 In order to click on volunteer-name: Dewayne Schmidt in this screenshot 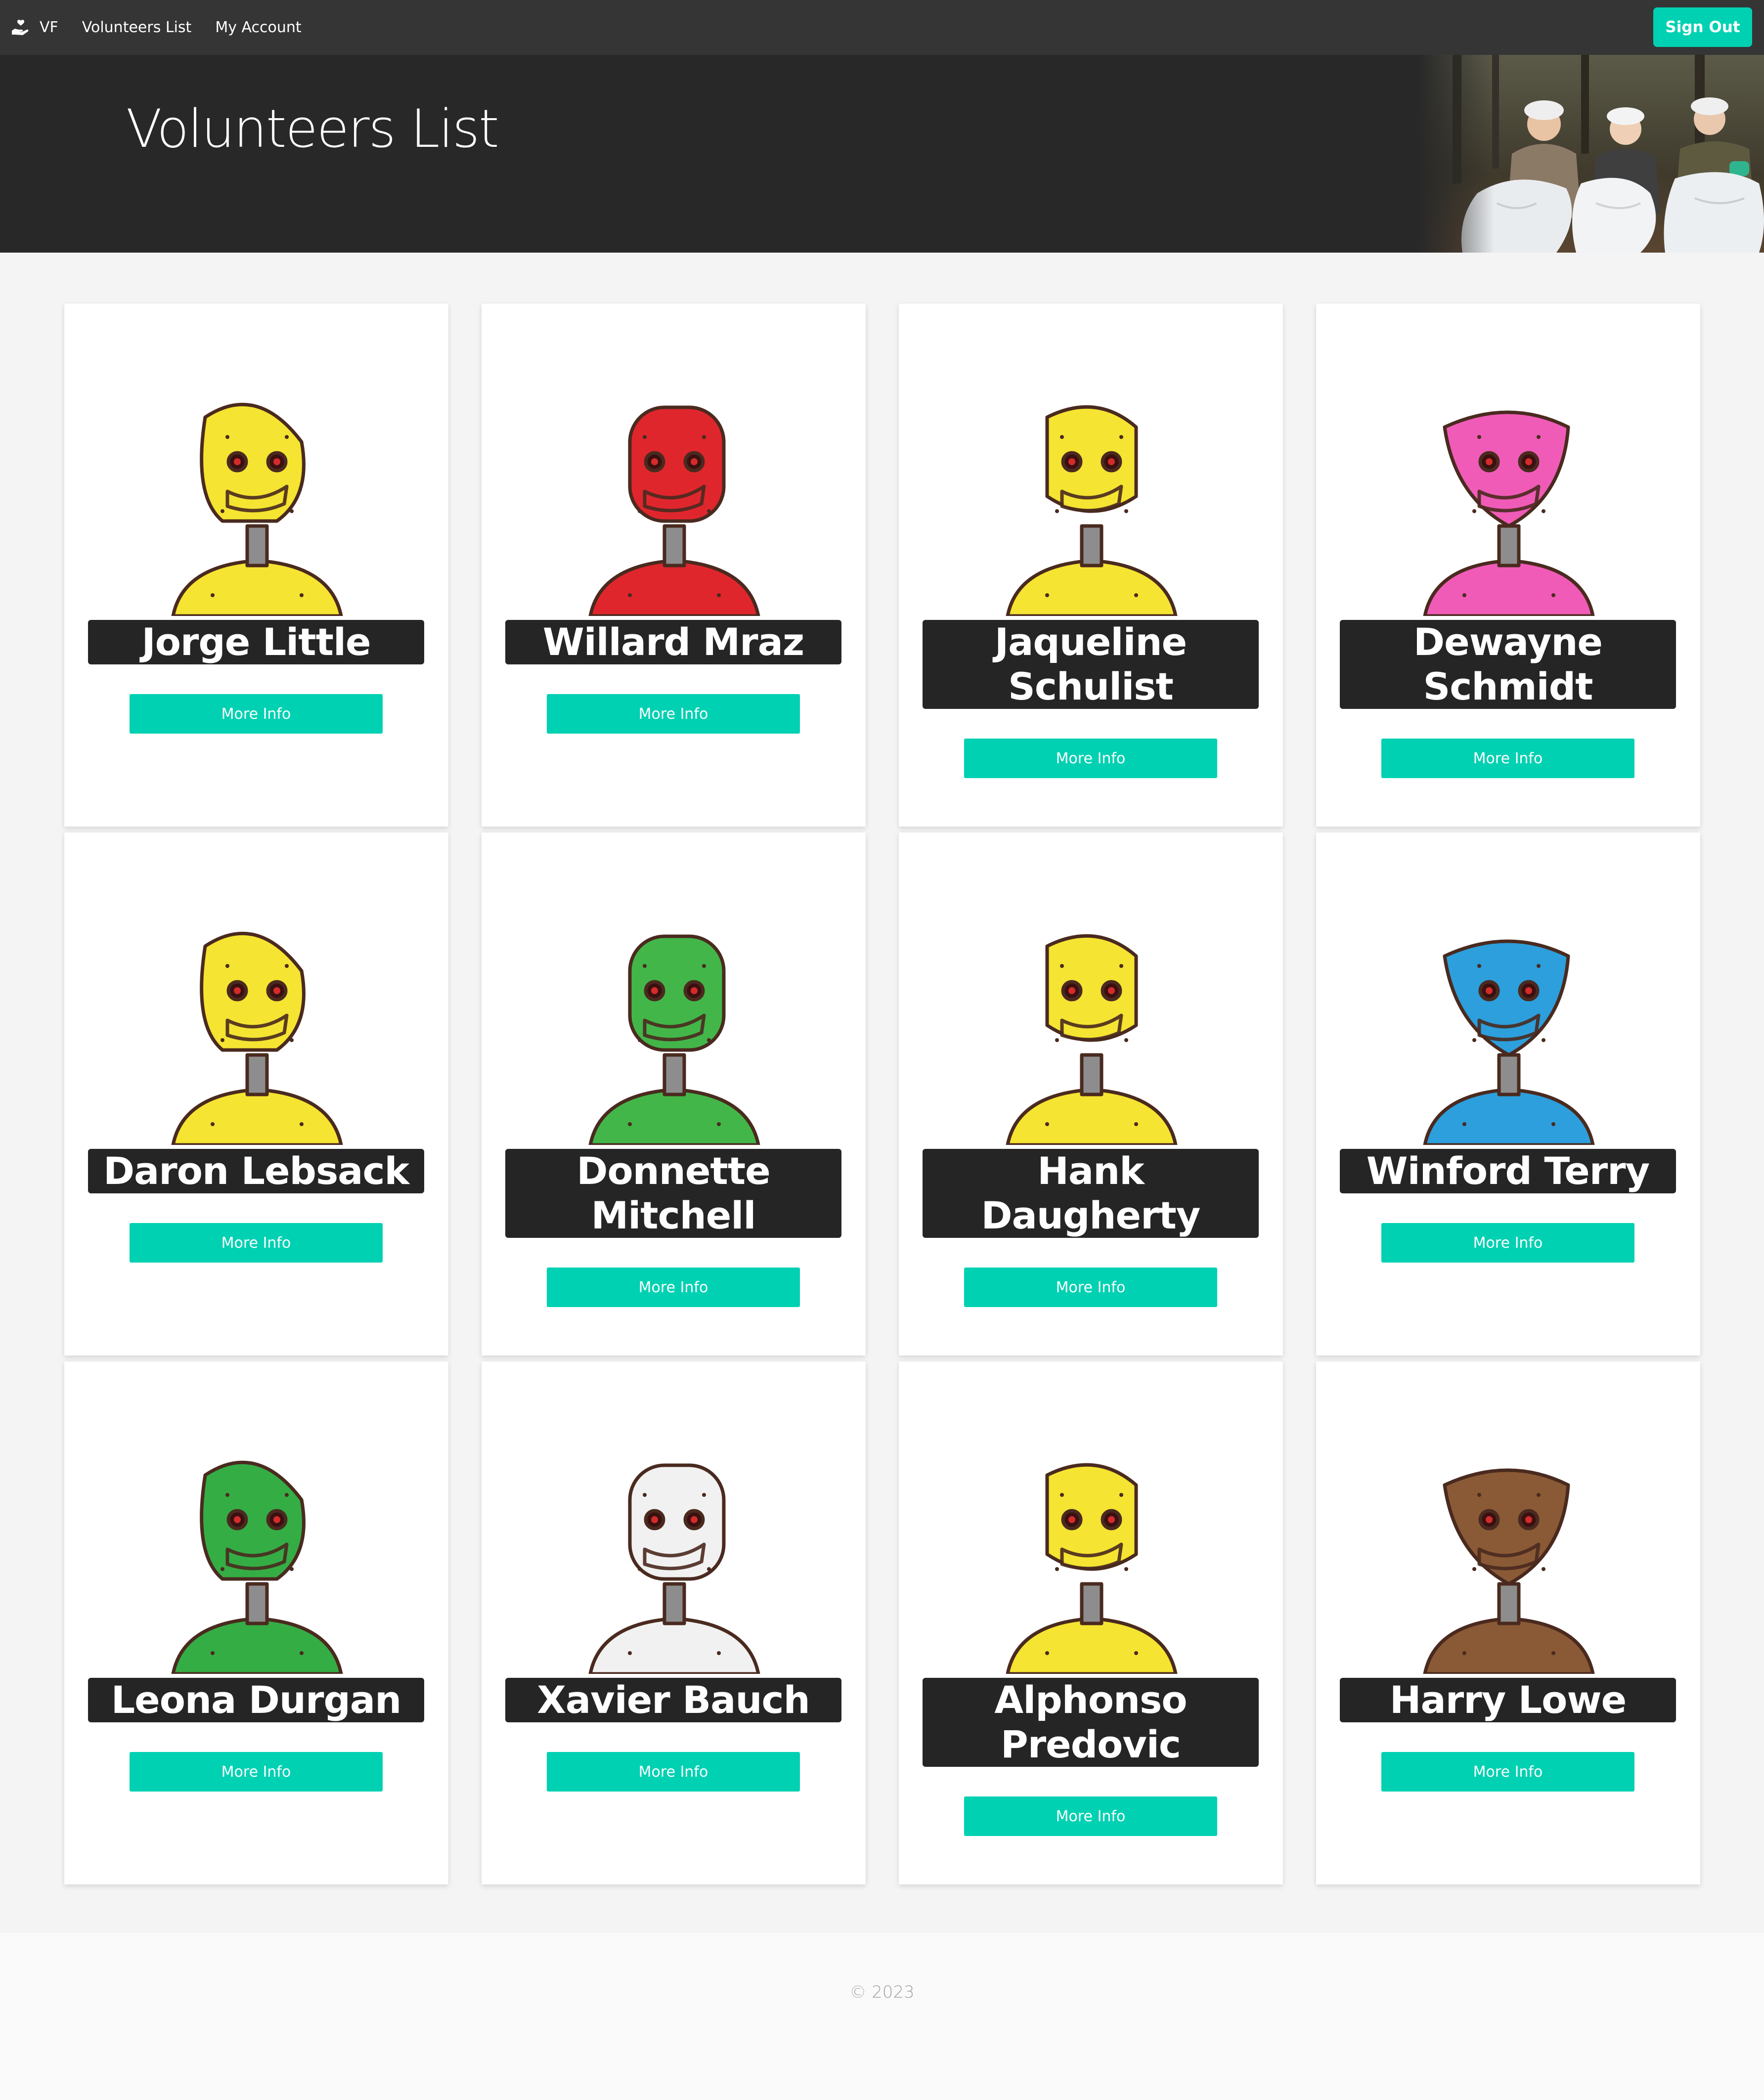, I will do `click(1508, 664)`.